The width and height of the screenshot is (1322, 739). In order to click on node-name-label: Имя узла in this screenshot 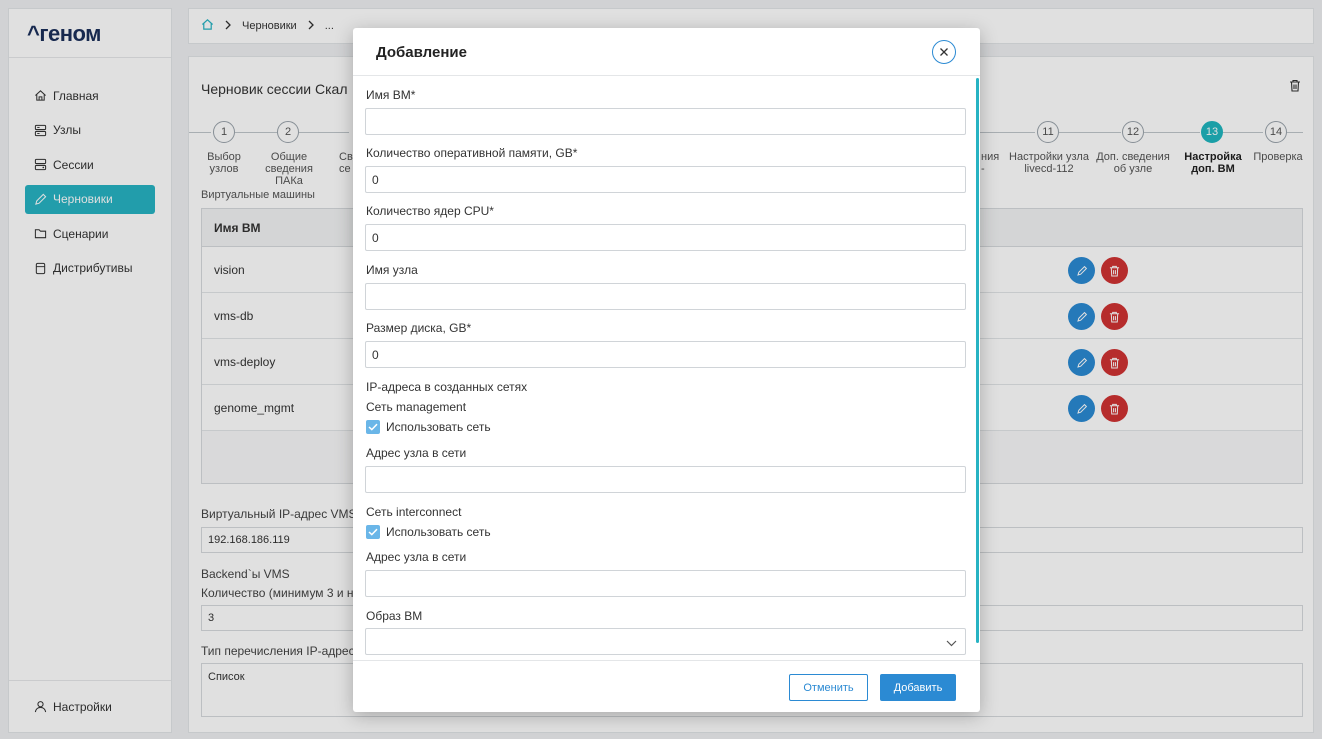, I will do `click(392, 270)`.